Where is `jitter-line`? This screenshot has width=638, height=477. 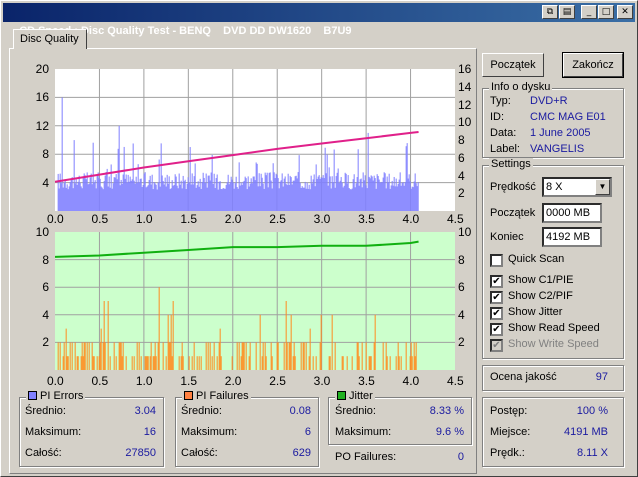
jitter-line is located at coordinates (236, 249).